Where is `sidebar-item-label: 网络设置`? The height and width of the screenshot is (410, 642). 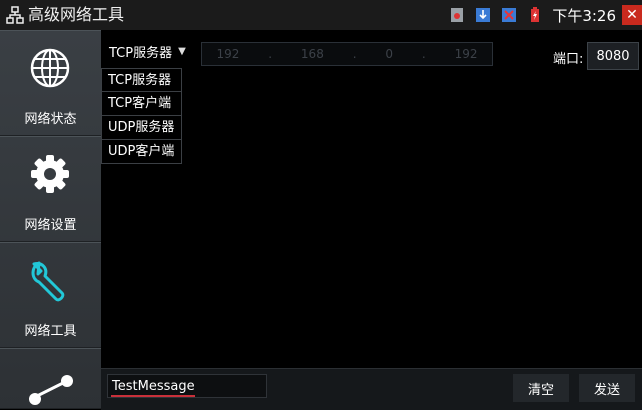
sidebar-item-label: 网络设置 is located at coordinates (50, 225).